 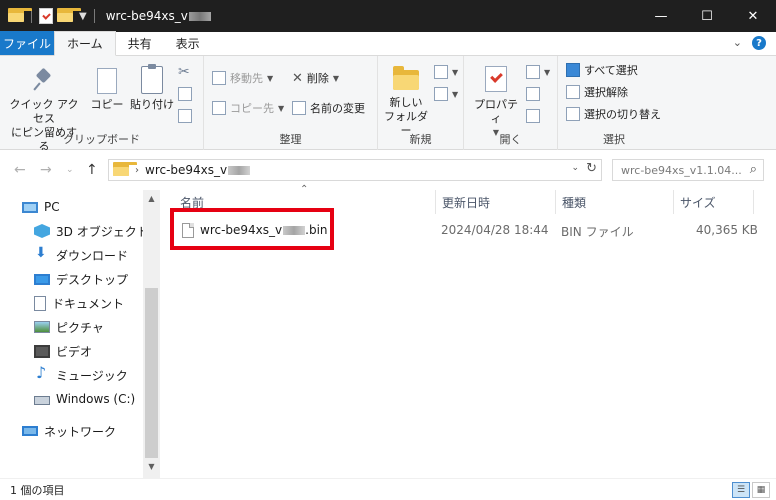 I want to click on details-view-icon: ☰, so click(x=741, y=490).